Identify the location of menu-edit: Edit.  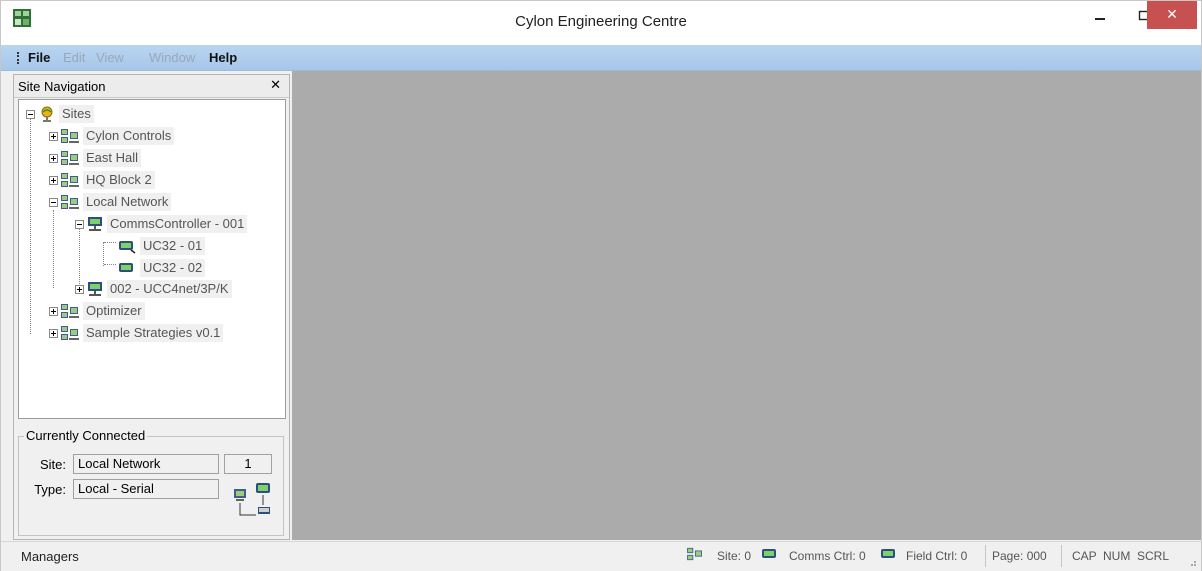
(74, 57).